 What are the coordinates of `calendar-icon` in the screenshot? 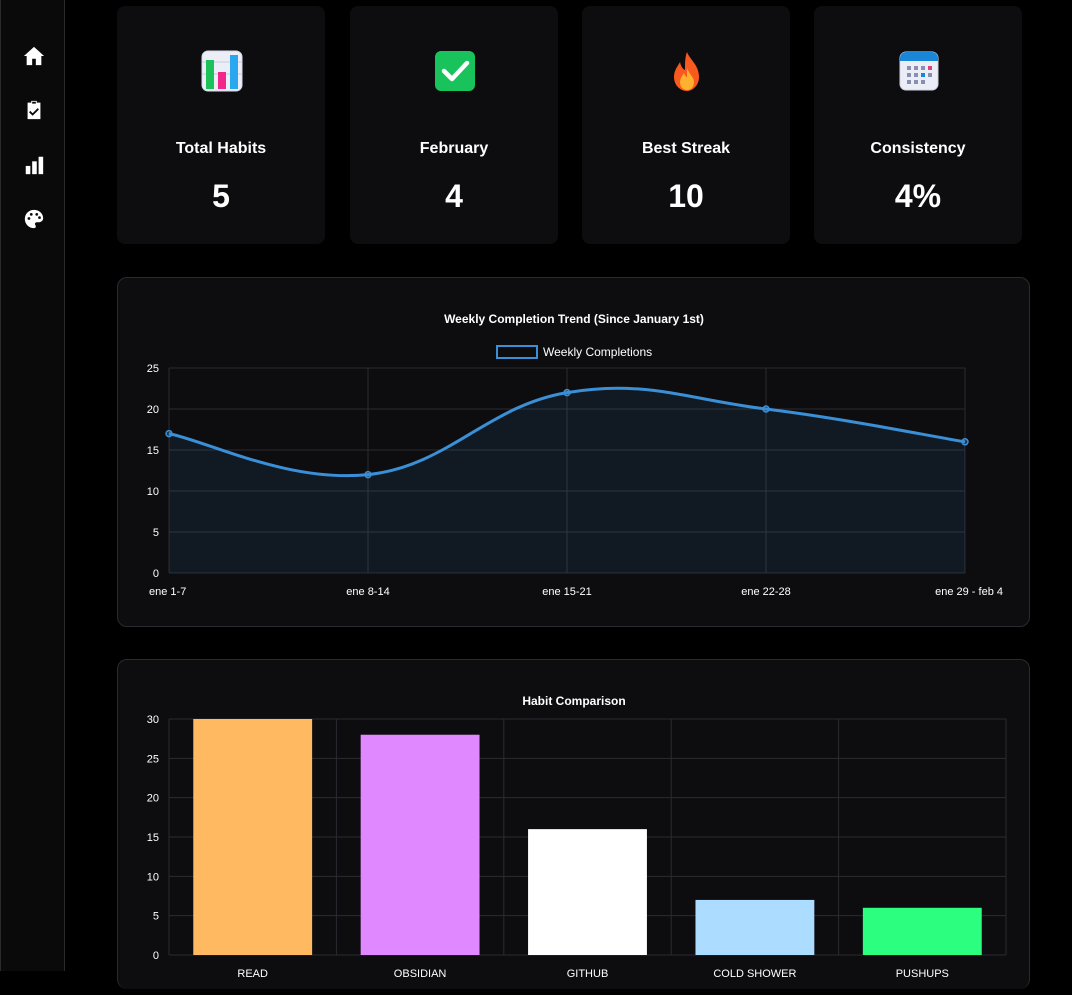 It's located at (919, 71).